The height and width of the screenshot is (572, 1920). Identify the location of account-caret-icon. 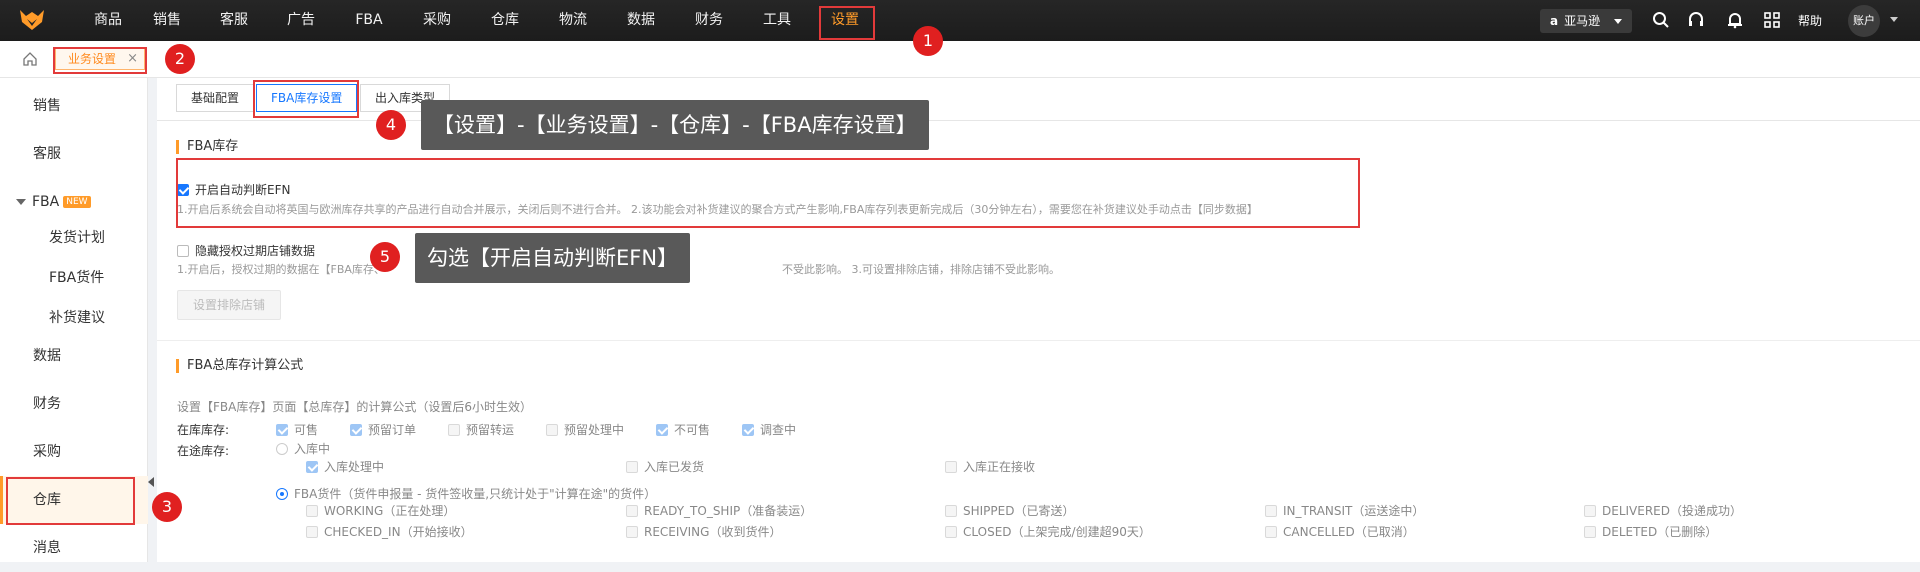
(1894, 19).